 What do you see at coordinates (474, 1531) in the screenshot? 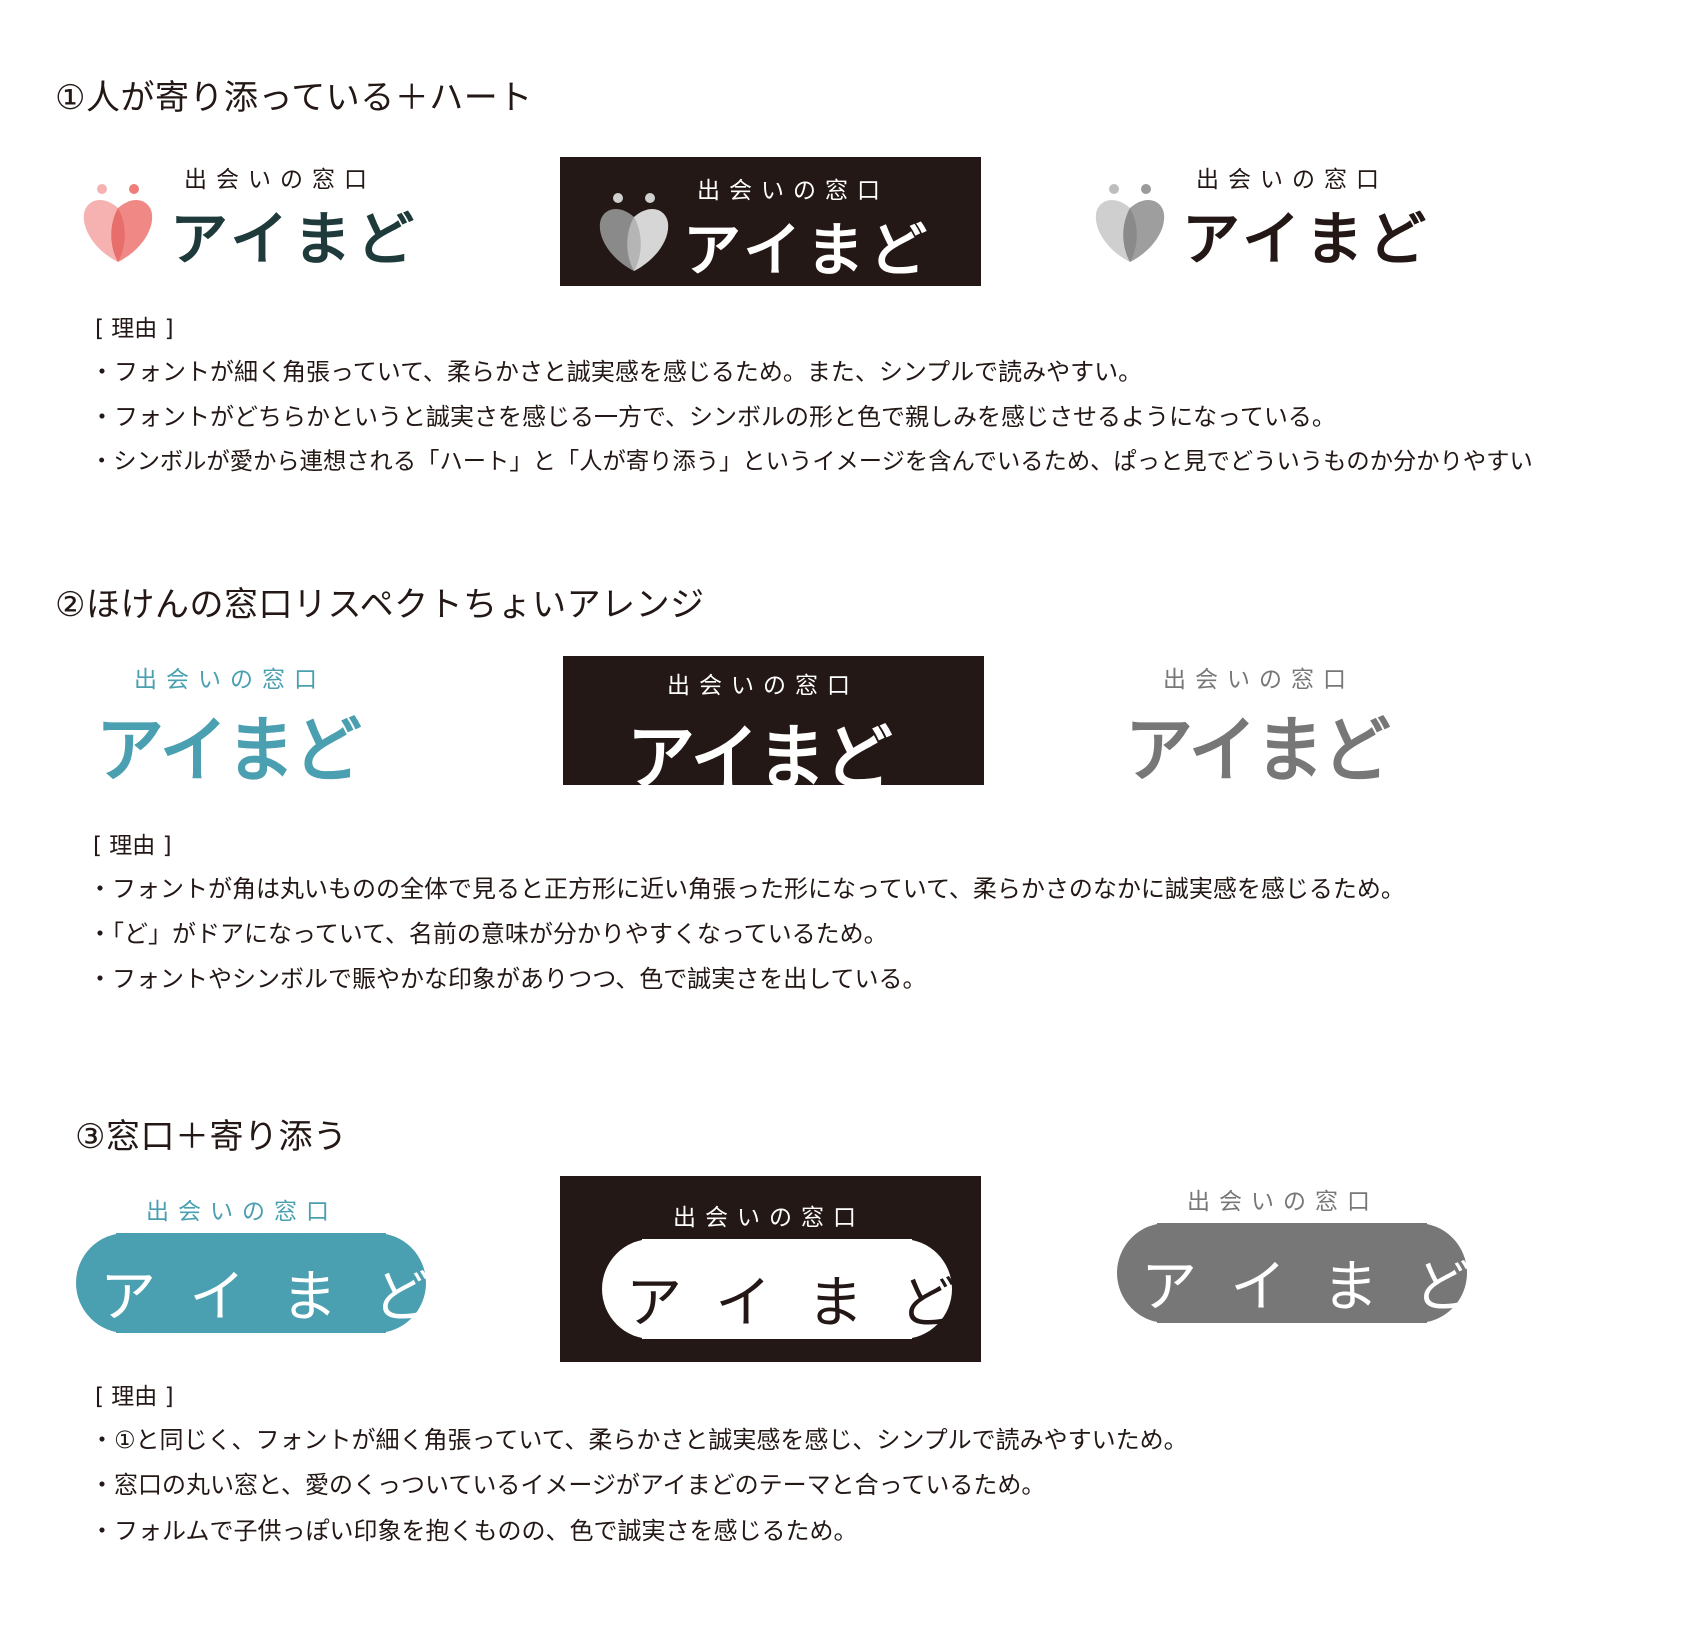
I see `reason-line: ・フォルムで子供っぽい印象を抱くものの、色で誠実さを感じるため。` at bounding box center [474, 1531].